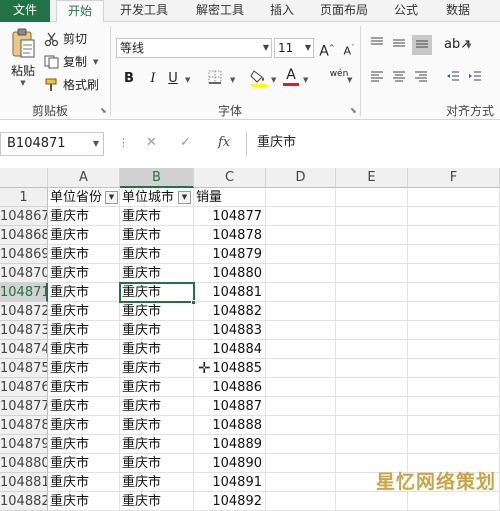 The height and width of the screenshot is (511, 500). Describe the element at coordinates (230, 197) in the screenshot. I see `header-cell-sales: 销量` at that location.